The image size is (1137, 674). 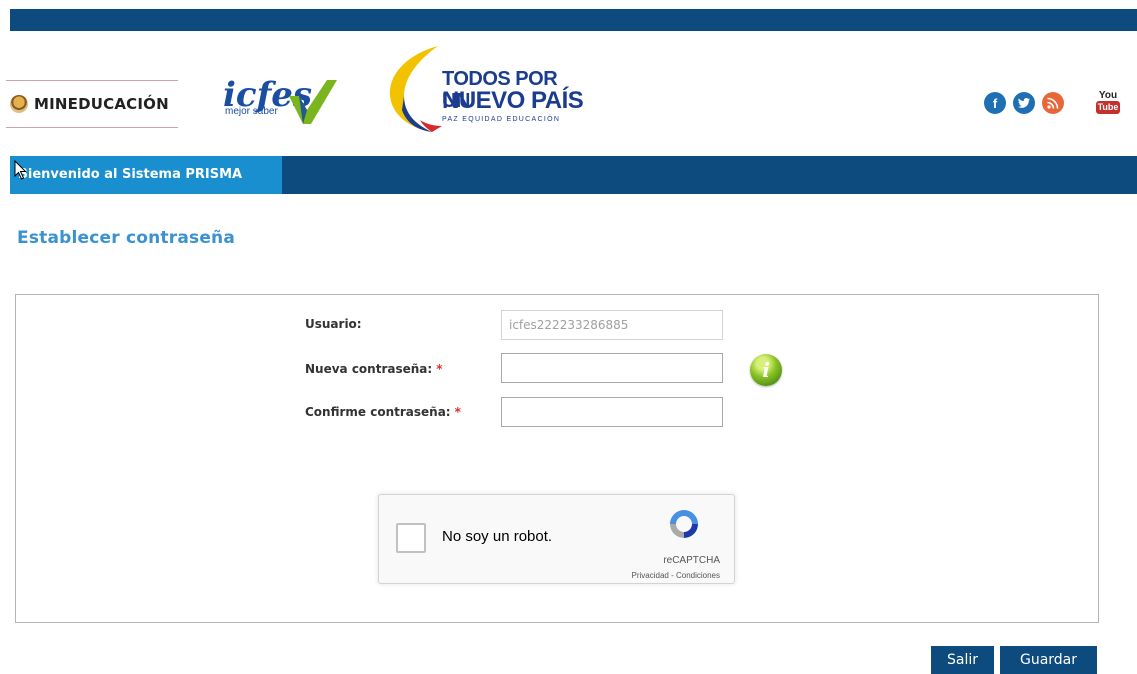 What do you see at coordinates (962, 660) in the screenshot?
I see `salir-button: Salir` at bounding box center [962, 660].